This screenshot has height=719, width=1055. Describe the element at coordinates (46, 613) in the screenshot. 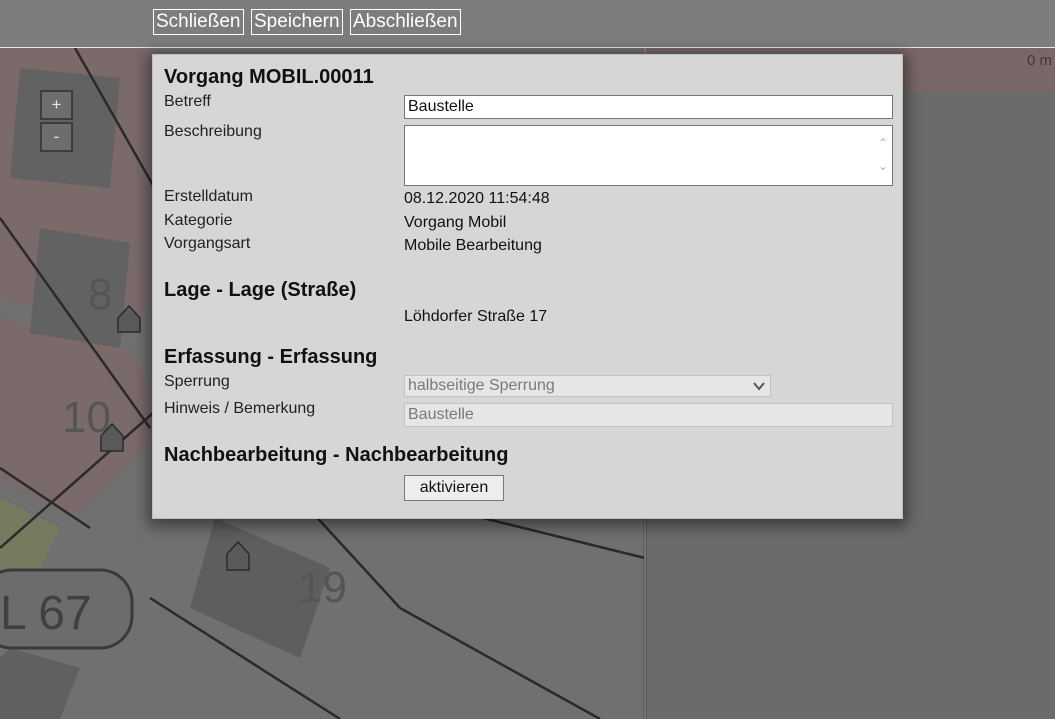

I see `road-label: L 67` at that location.